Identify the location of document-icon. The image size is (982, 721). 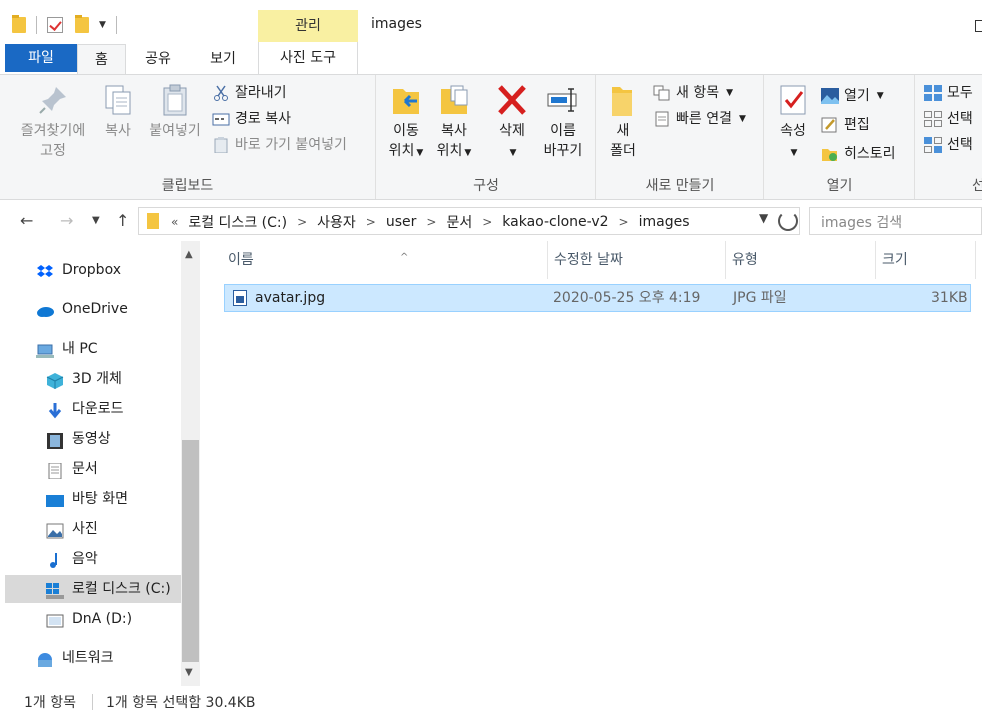
(55, 470).